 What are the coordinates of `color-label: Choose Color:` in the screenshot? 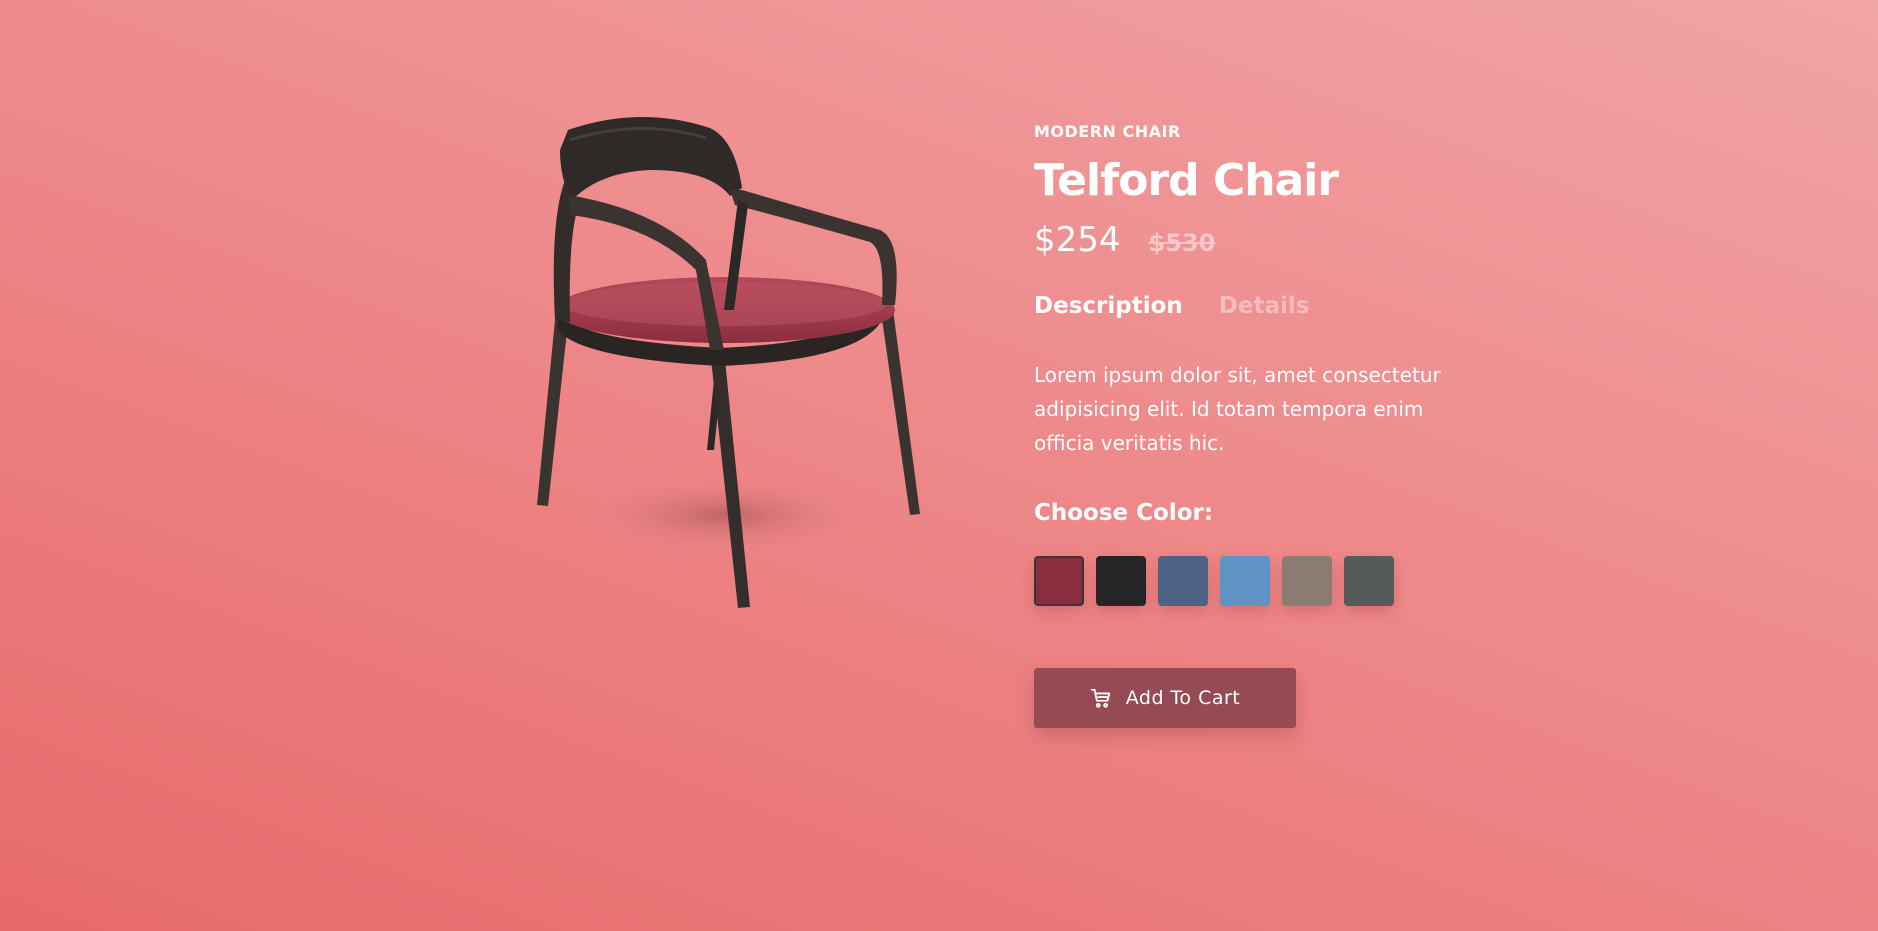 It's located at (1124, 513).